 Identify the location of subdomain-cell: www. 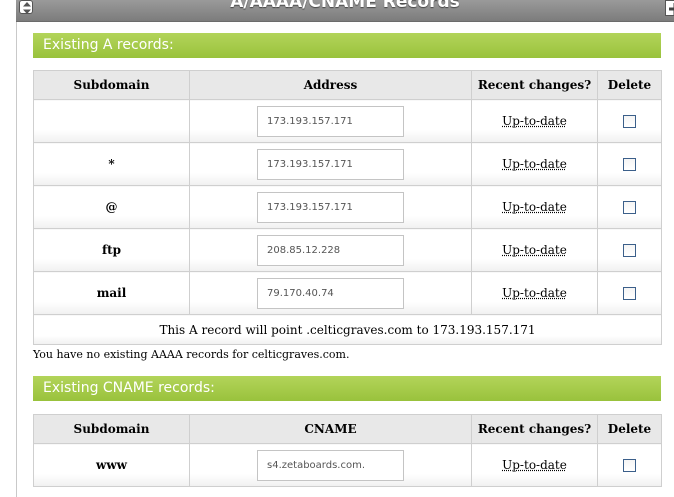
(111, 465).